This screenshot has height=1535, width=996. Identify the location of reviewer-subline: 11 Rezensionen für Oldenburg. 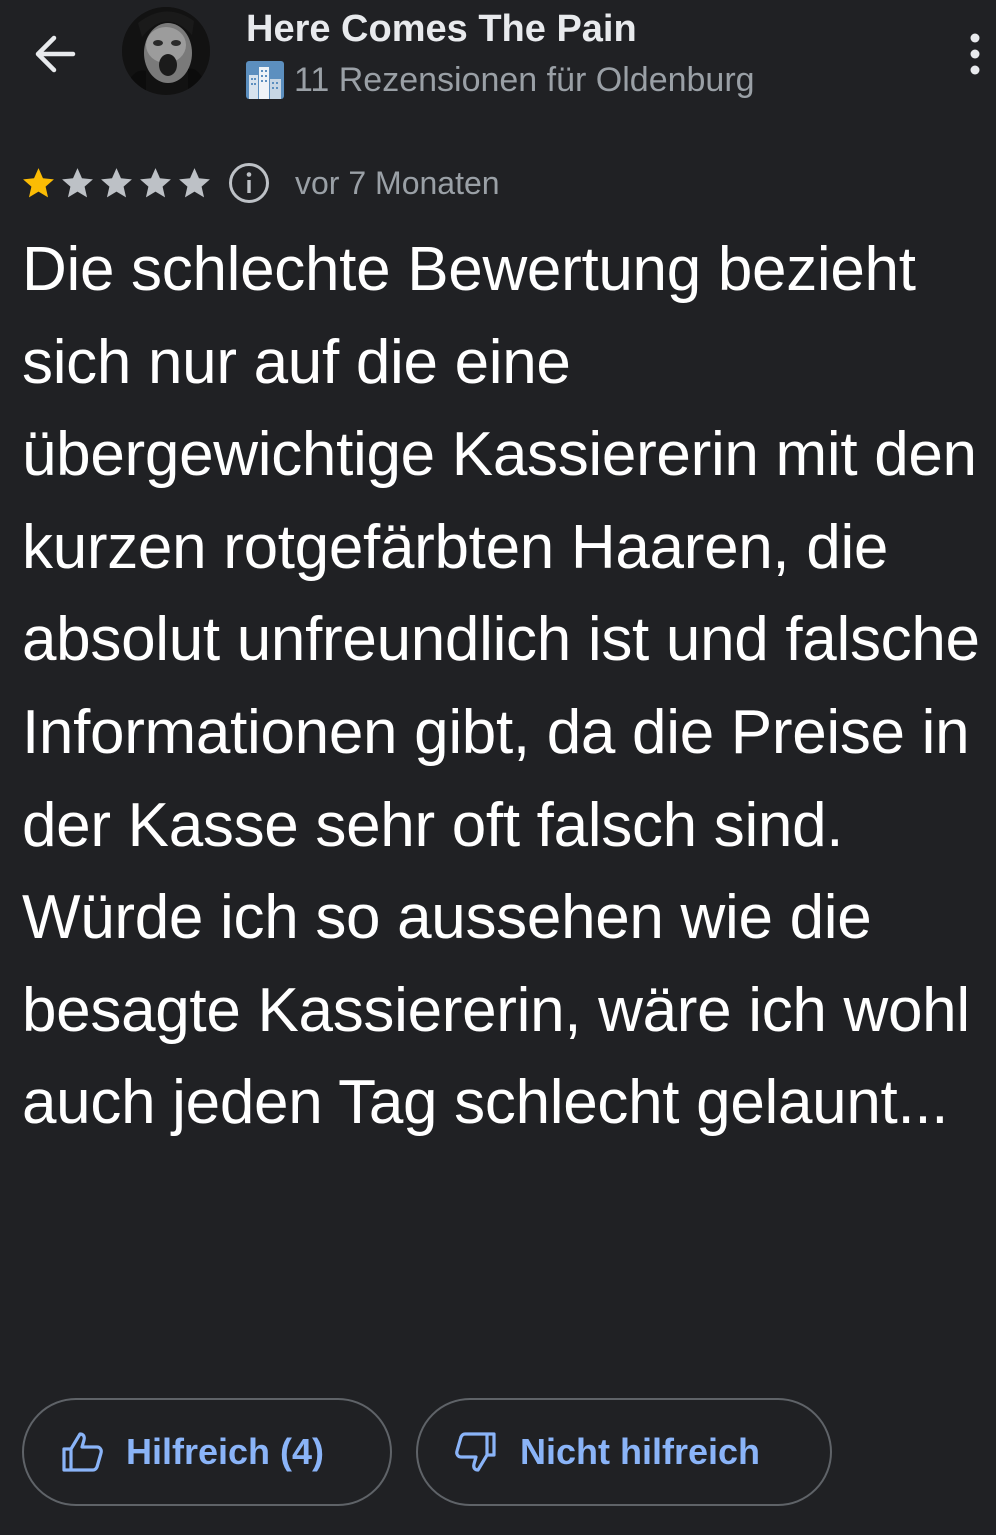
(500, 80).